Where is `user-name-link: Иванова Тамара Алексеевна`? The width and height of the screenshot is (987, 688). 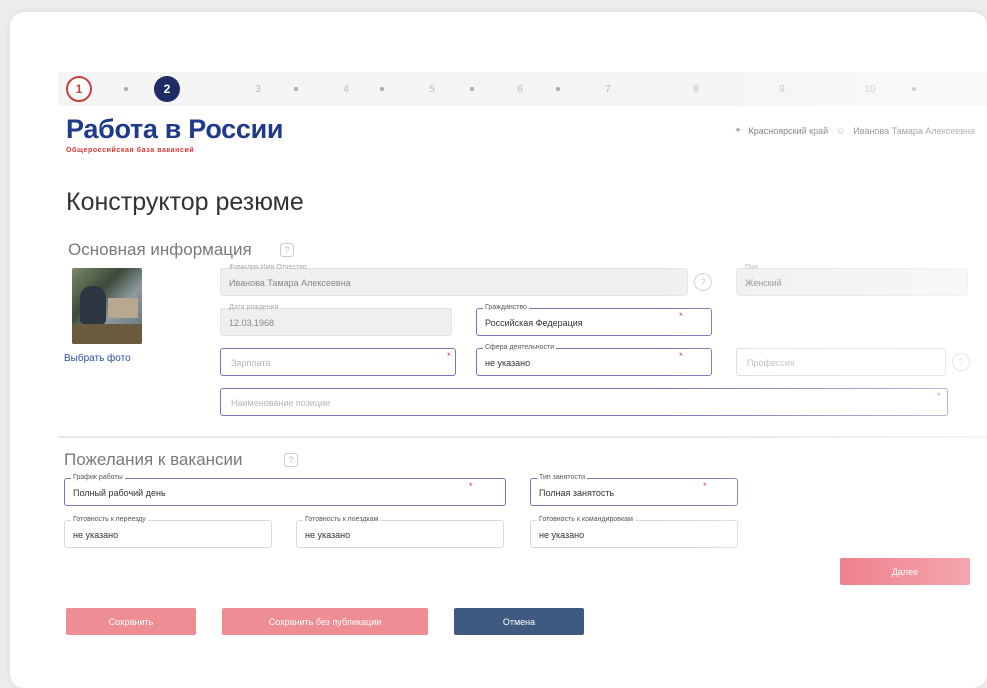 user-name-link: Иванова Тамара Алексеевна is located at coordinates (914, 131).